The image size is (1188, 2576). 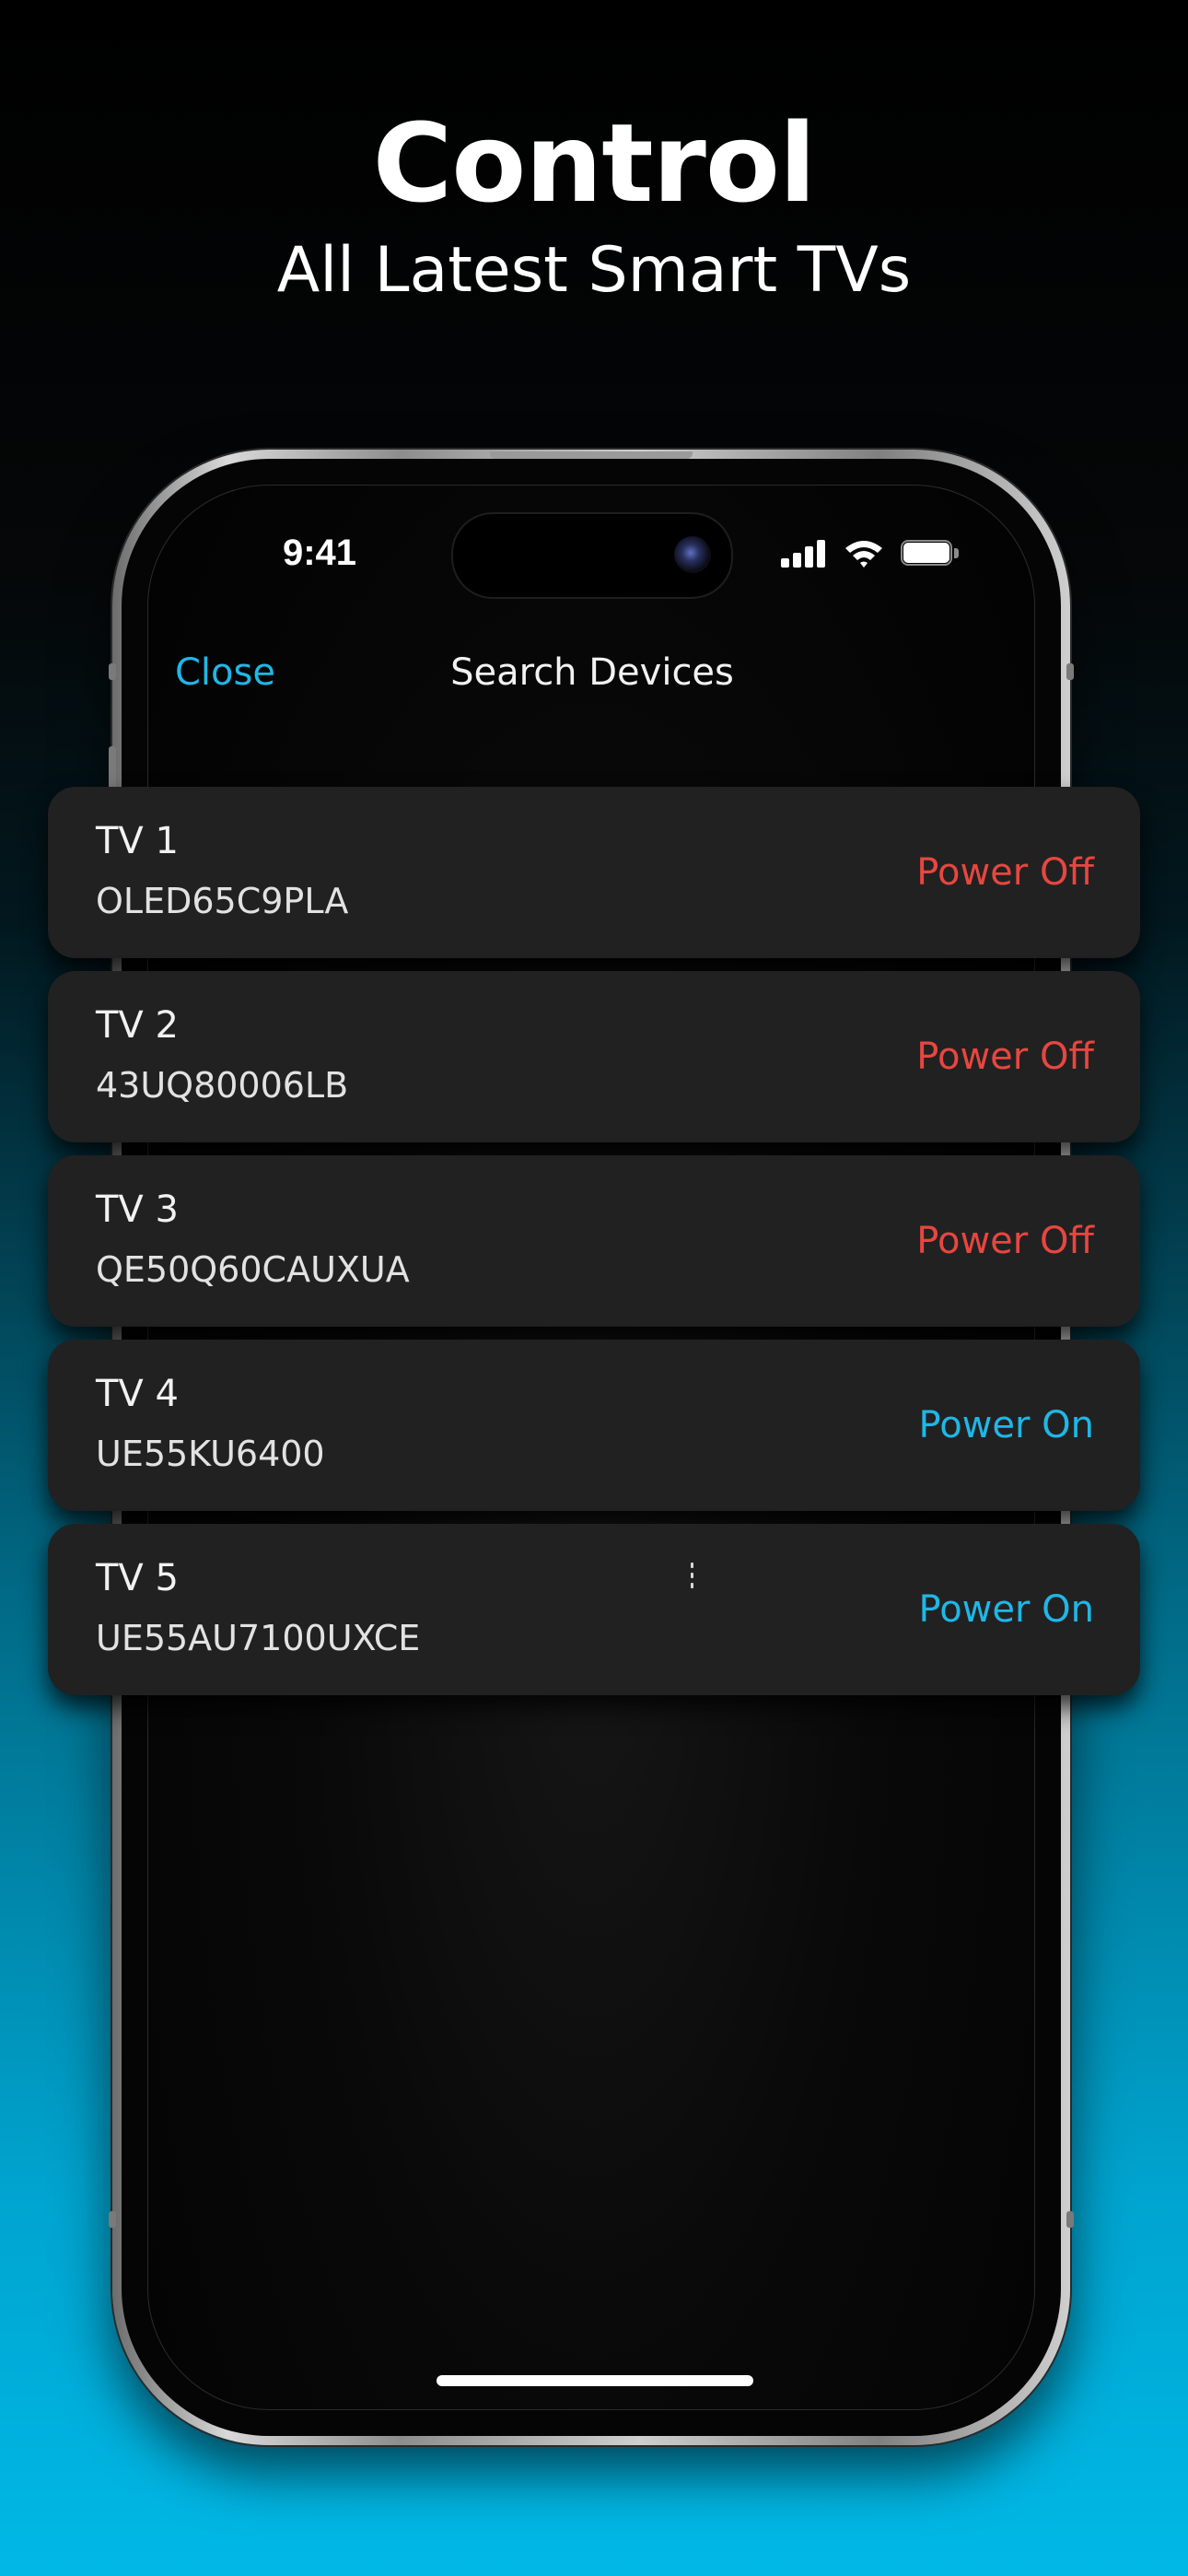 What do you see at coordinates (594, 1425) in the screenshot?
I see `device-card-tv-4: TV 4 UE55KU6400 Power On` at bounding box center [594, 1425].